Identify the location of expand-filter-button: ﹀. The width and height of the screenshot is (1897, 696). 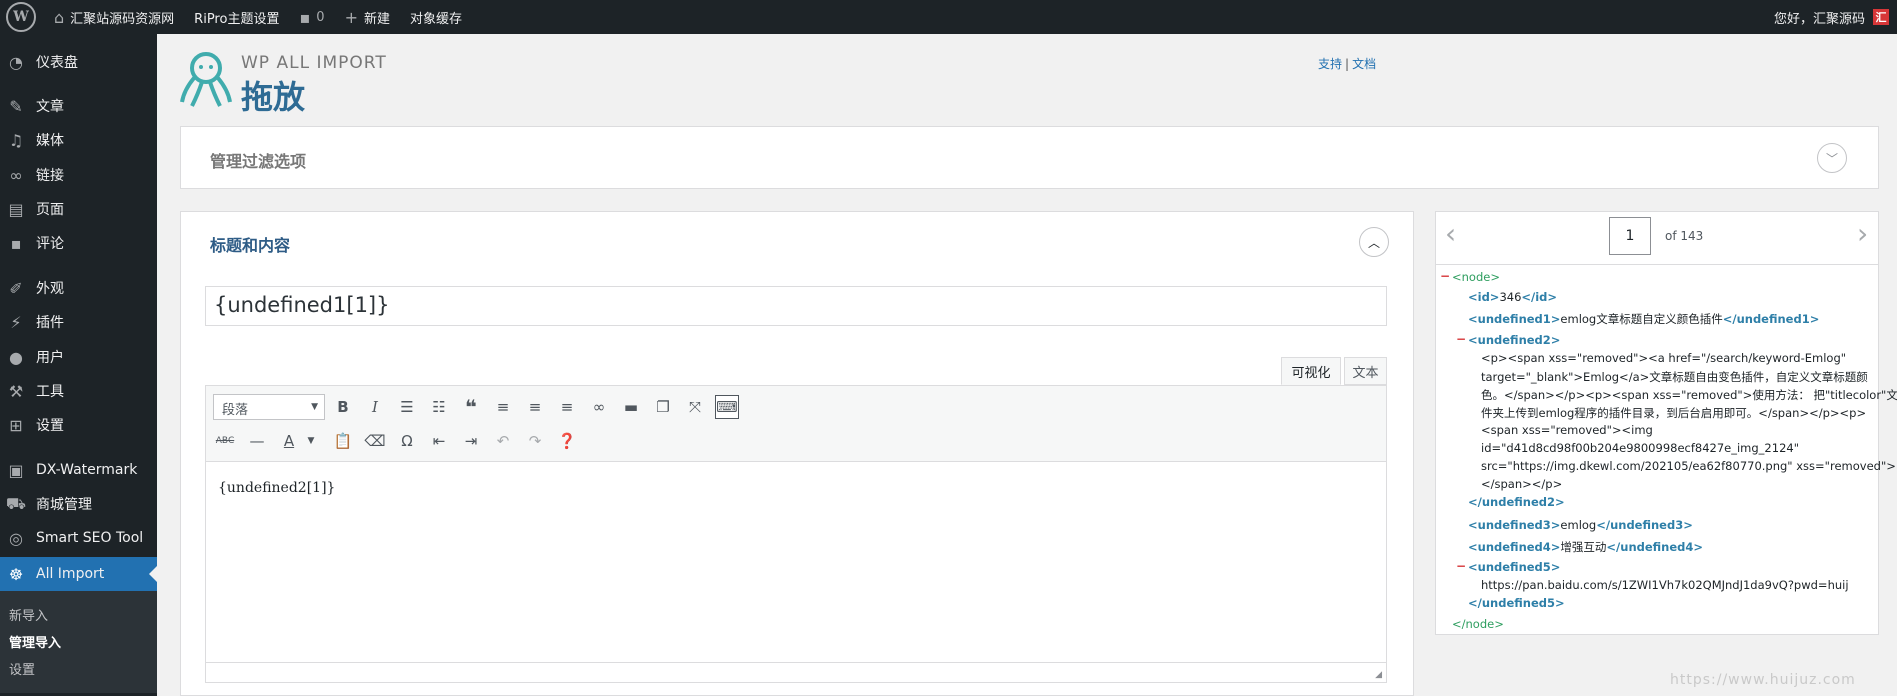
(1832, 158).